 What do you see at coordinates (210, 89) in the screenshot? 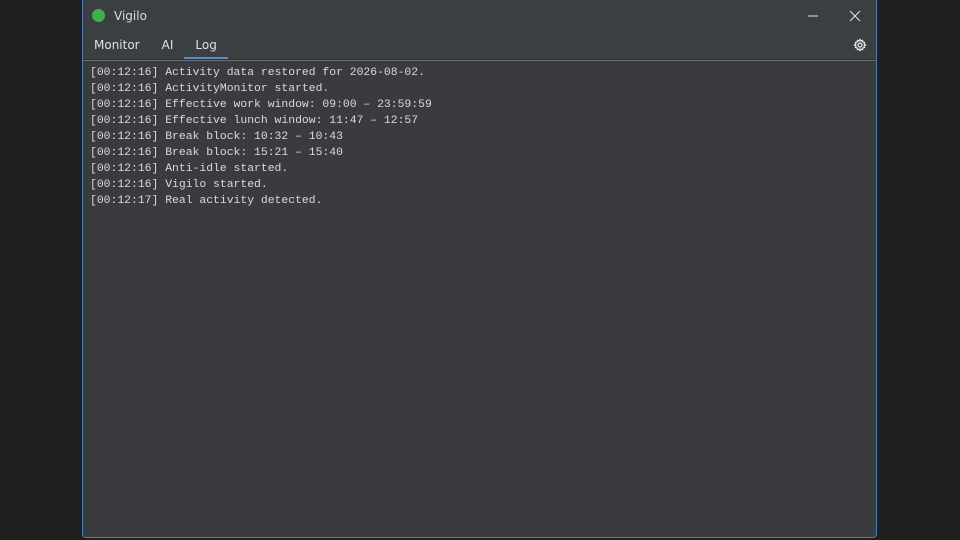
I see `log-line: [00:12:16] ActivityMonitor started.` at bounding box center [210, 89].